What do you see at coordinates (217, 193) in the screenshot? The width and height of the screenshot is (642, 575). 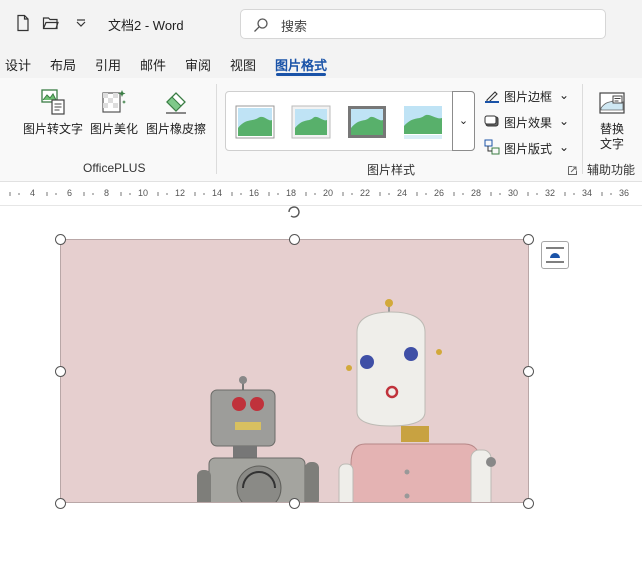 I see `ruler-tick-label: 14` at bounding box center [217, 193].